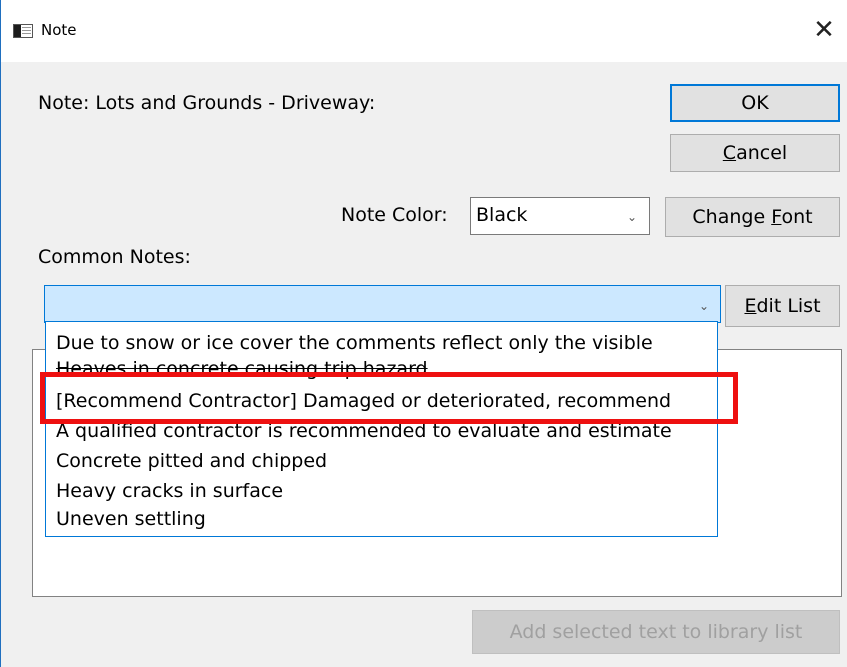 The height and width of the screenshot is (667, 847). What do you see at coordinates (656, 632) in the screenshot?
I see `add-to-library-button: Add selected text to library list` at bounding box center [656, 632].